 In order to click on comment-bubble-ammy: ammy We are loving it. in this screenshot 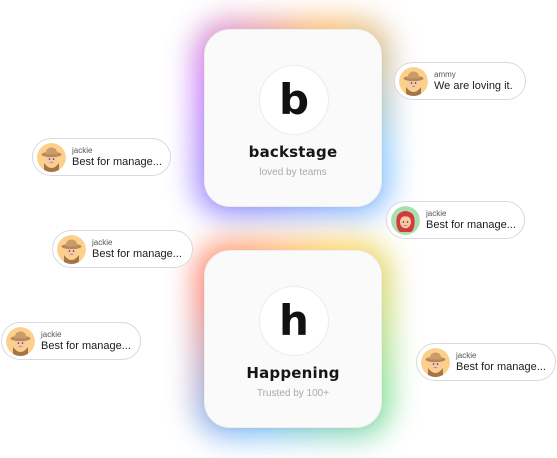, I will do `click(460, 81)`.